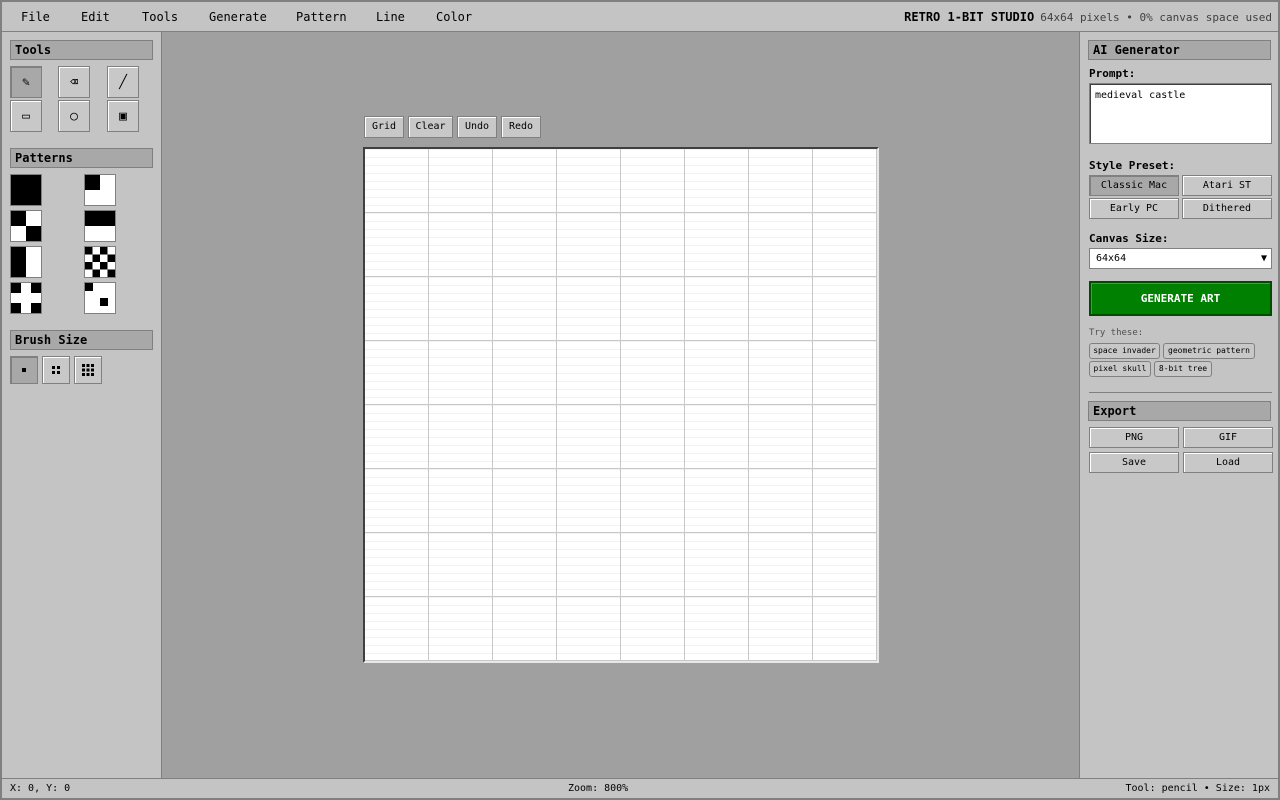 The image size is (1280, 800). What do you see at coordinates (100, 190) in the screenshot?
I see `pattern-quarter` at bounding box center [100, 190].